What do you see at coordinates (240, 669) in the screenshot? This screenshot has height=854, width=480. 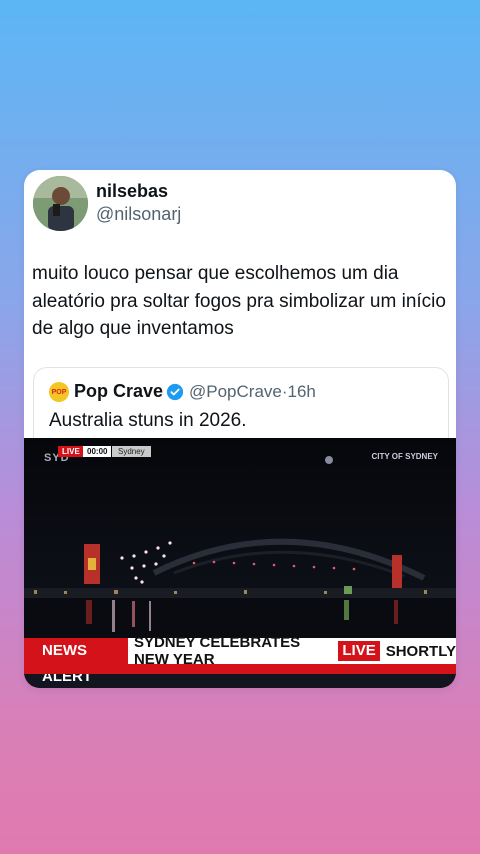 I see `ticker-base-bar` at bounding box center [240, 669].